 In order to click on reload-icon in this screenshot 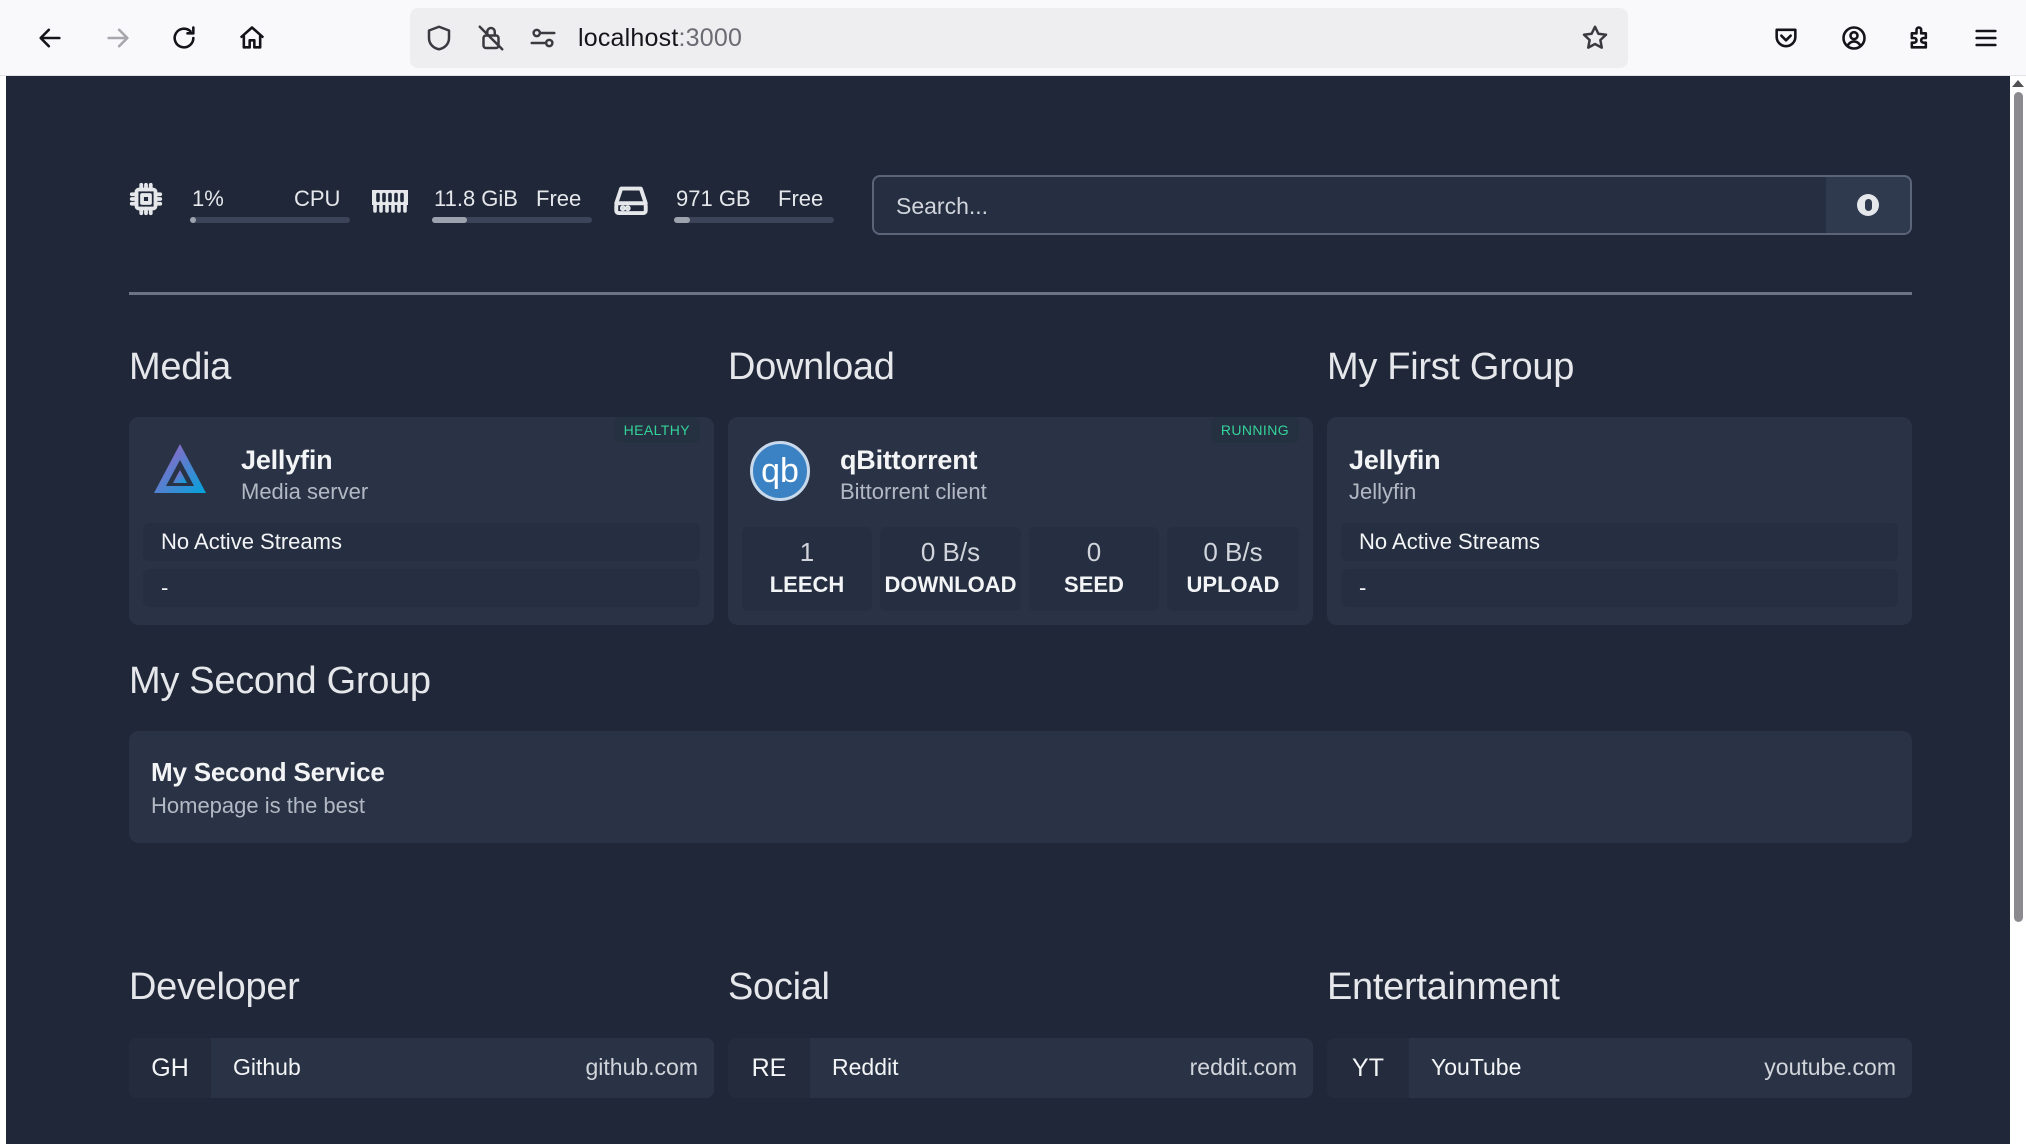, I will do `click(184, 37)`.